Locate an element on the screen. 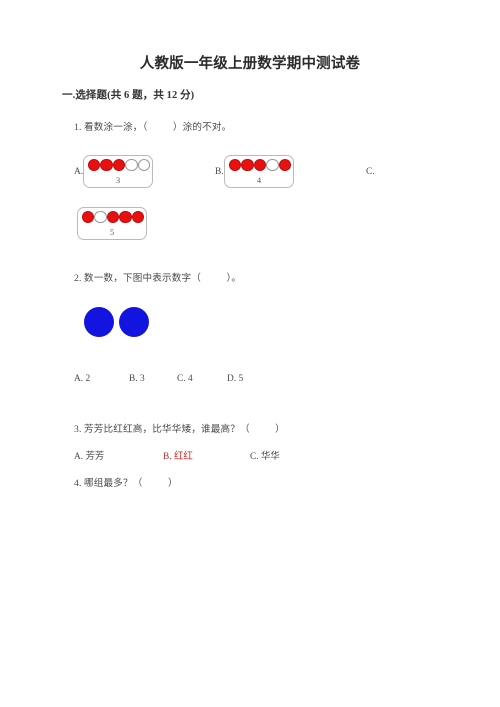  question-2-figure is located at coordinates (116, 321).